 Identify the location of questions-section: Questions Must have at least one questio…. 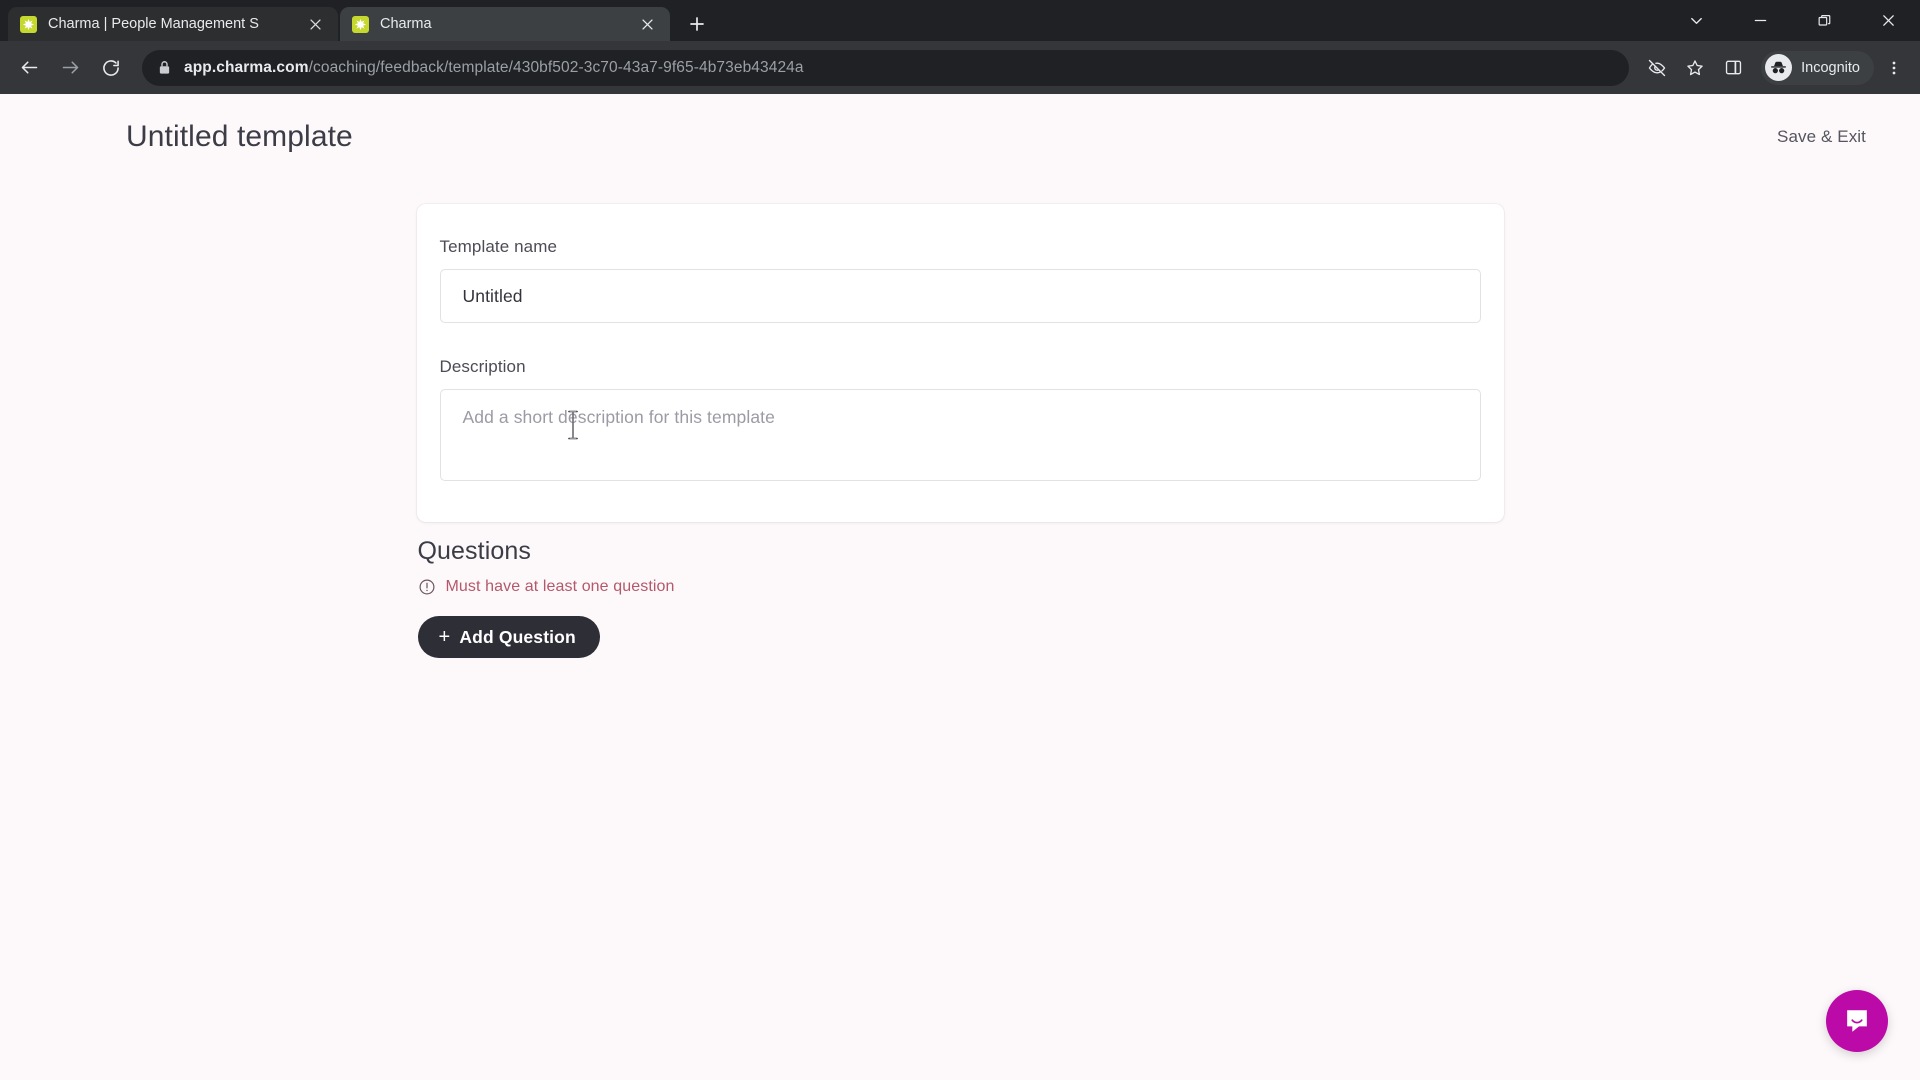
(960, 597).